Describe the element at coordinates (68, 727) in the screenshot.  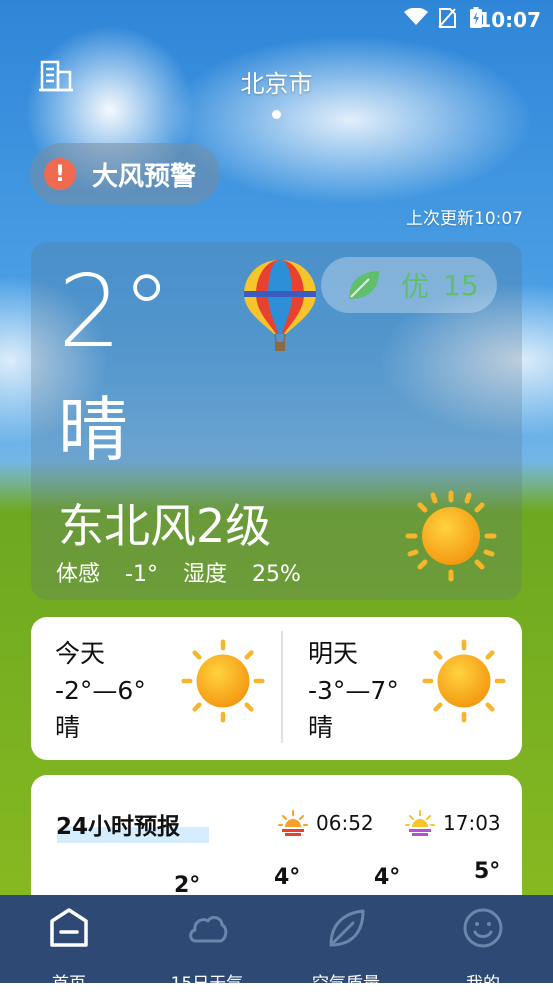
I see `today-condition: 晴` at that location.